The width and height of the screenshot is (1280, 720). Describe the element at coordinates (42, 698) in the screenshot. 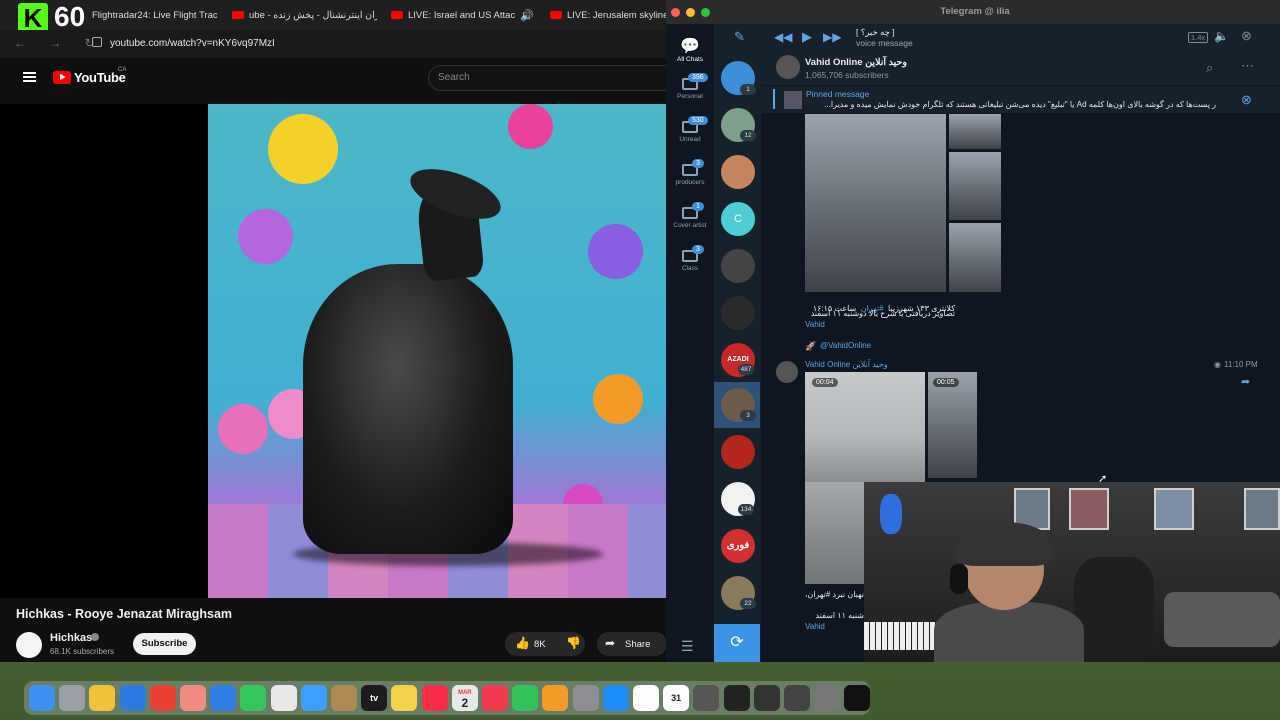

I see `finder-icon` at that location.